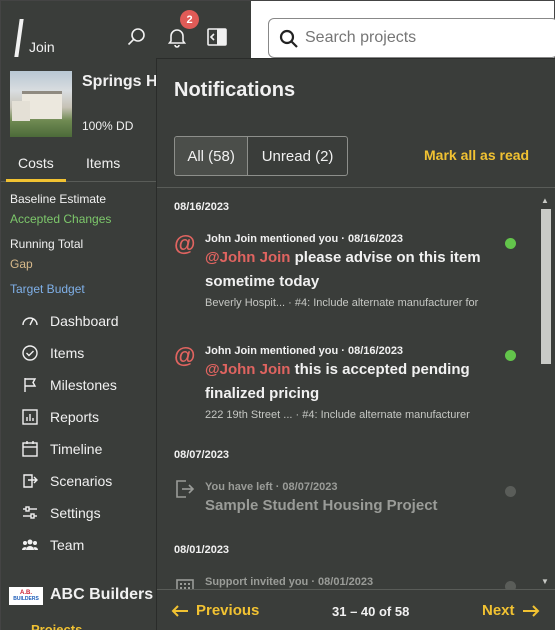  I want to click on project-tabs: Costs Items, so click(79, 165).